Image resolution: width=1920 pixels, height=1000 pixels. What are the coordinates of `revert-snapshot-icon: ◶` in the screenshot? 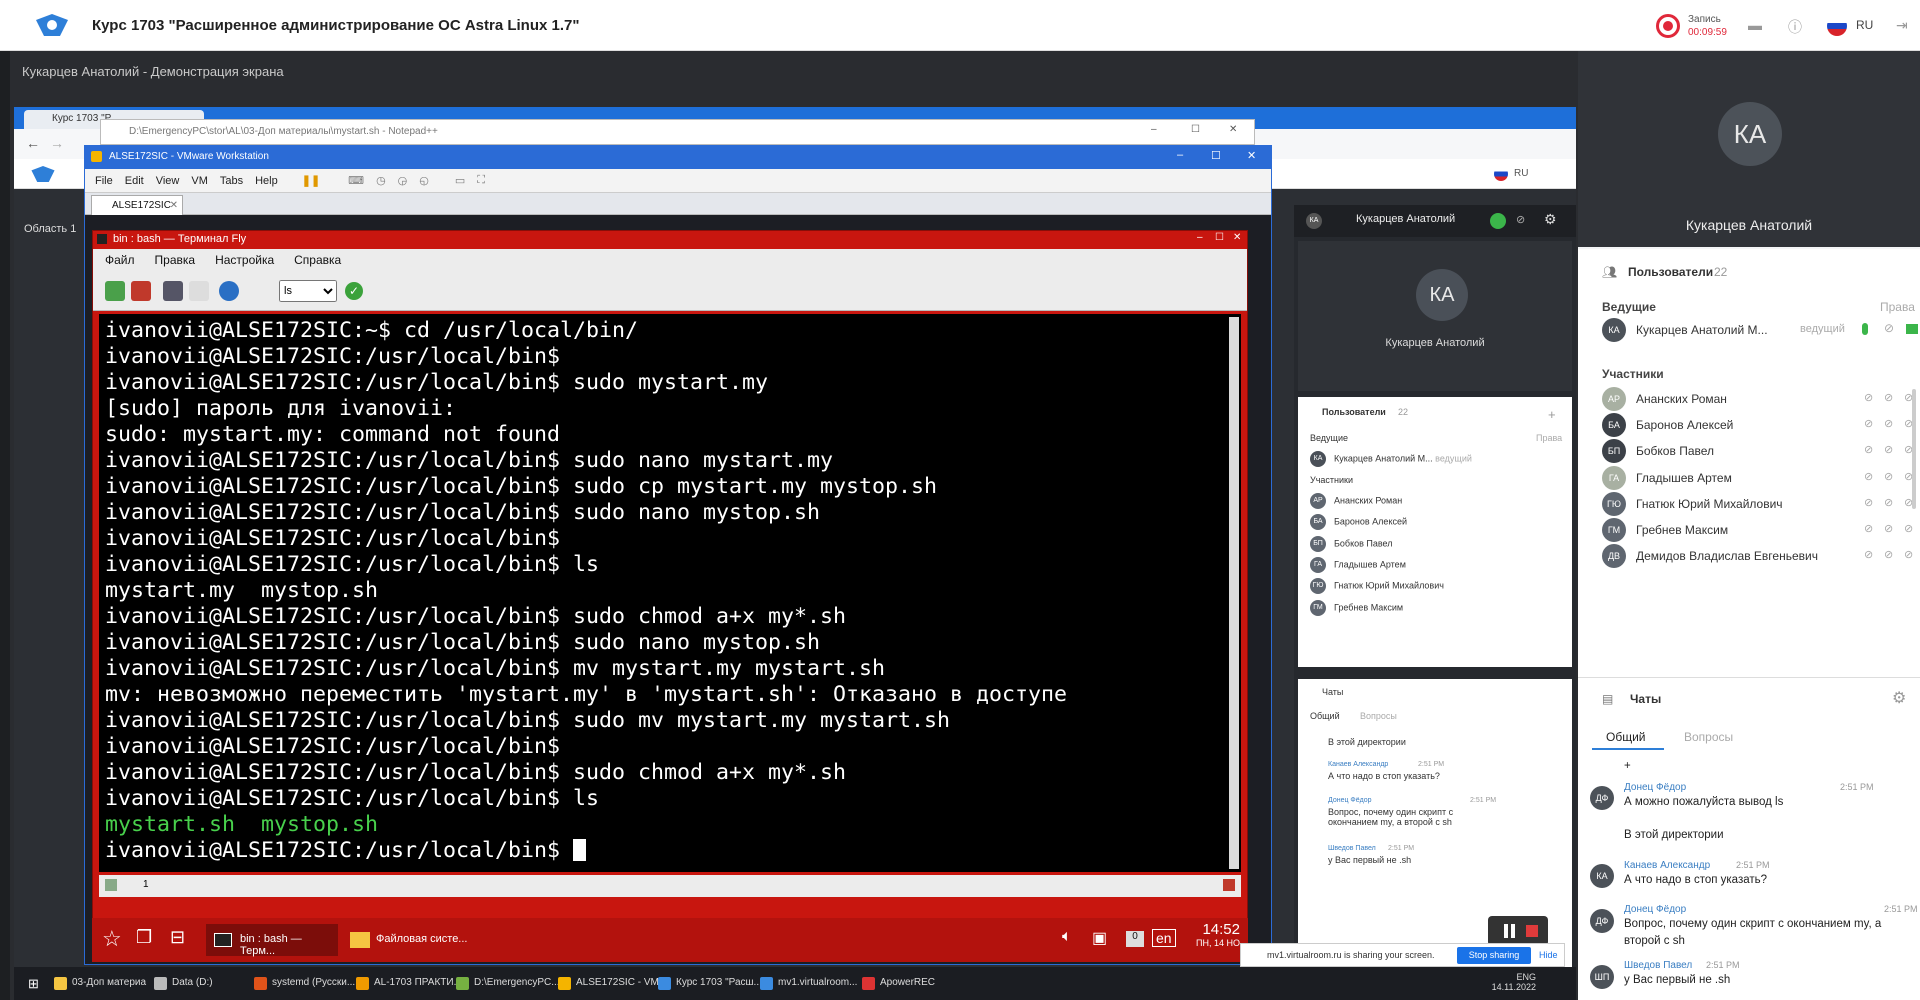 It's located at (403, 180).